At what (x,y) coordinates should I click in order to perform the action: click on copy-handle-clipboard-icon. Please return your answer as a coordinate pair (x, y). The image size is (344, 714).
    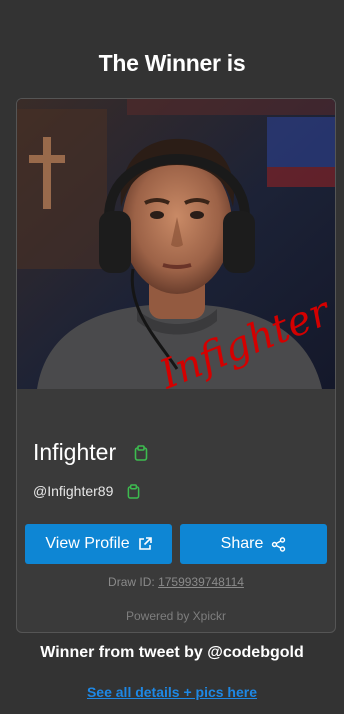
    Looking at the image, I should click on (133, 491).